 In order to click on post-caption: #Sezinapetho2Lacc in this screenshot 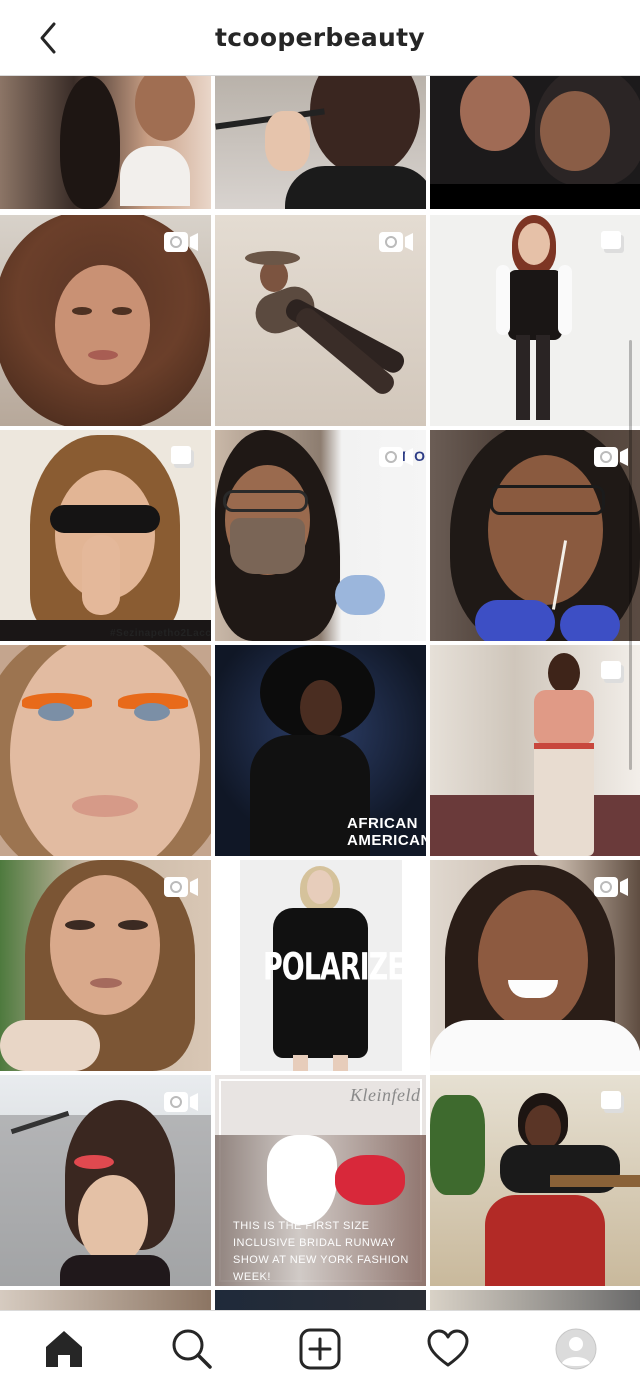, I will do `click(160, 633)`.